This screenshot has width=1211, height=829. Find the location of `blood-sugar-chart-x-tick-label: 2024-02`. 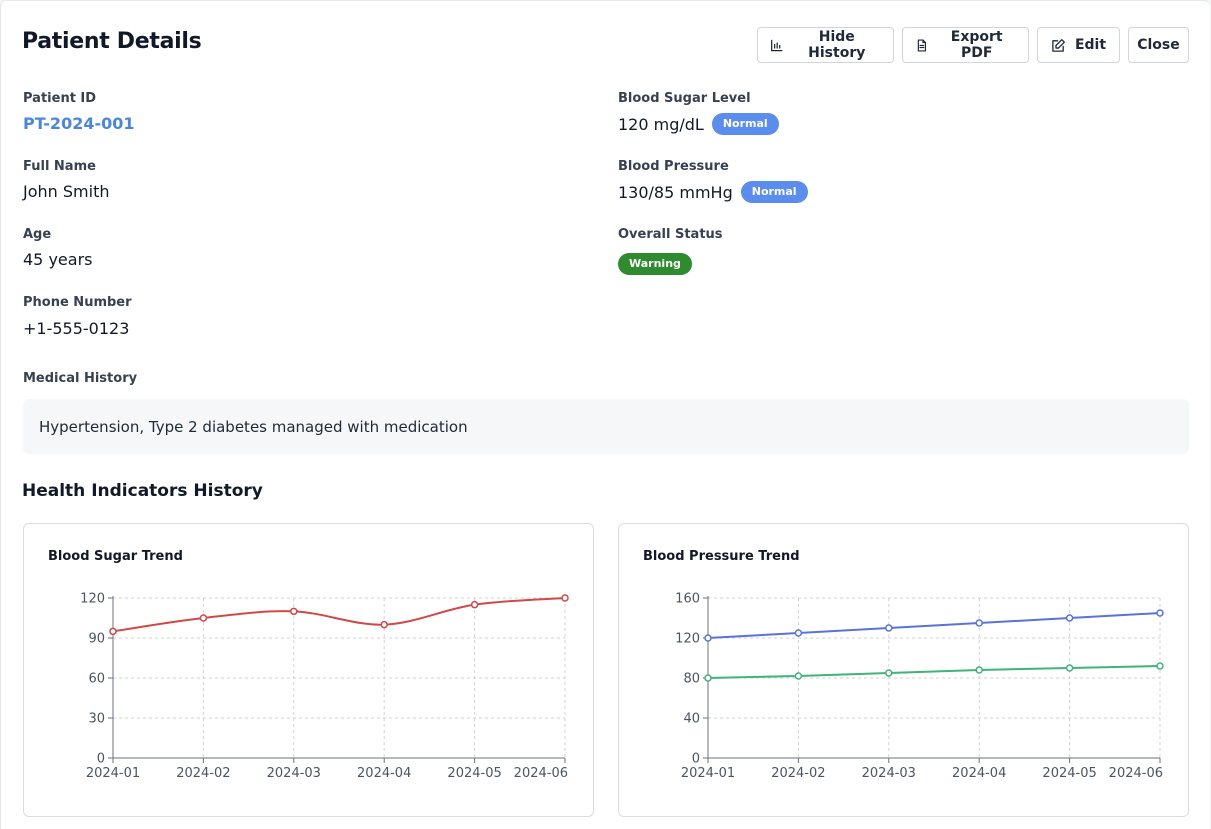

blood-sugar-chart-x-tick-label: 2024-02 is located at coordinates (203, 773).